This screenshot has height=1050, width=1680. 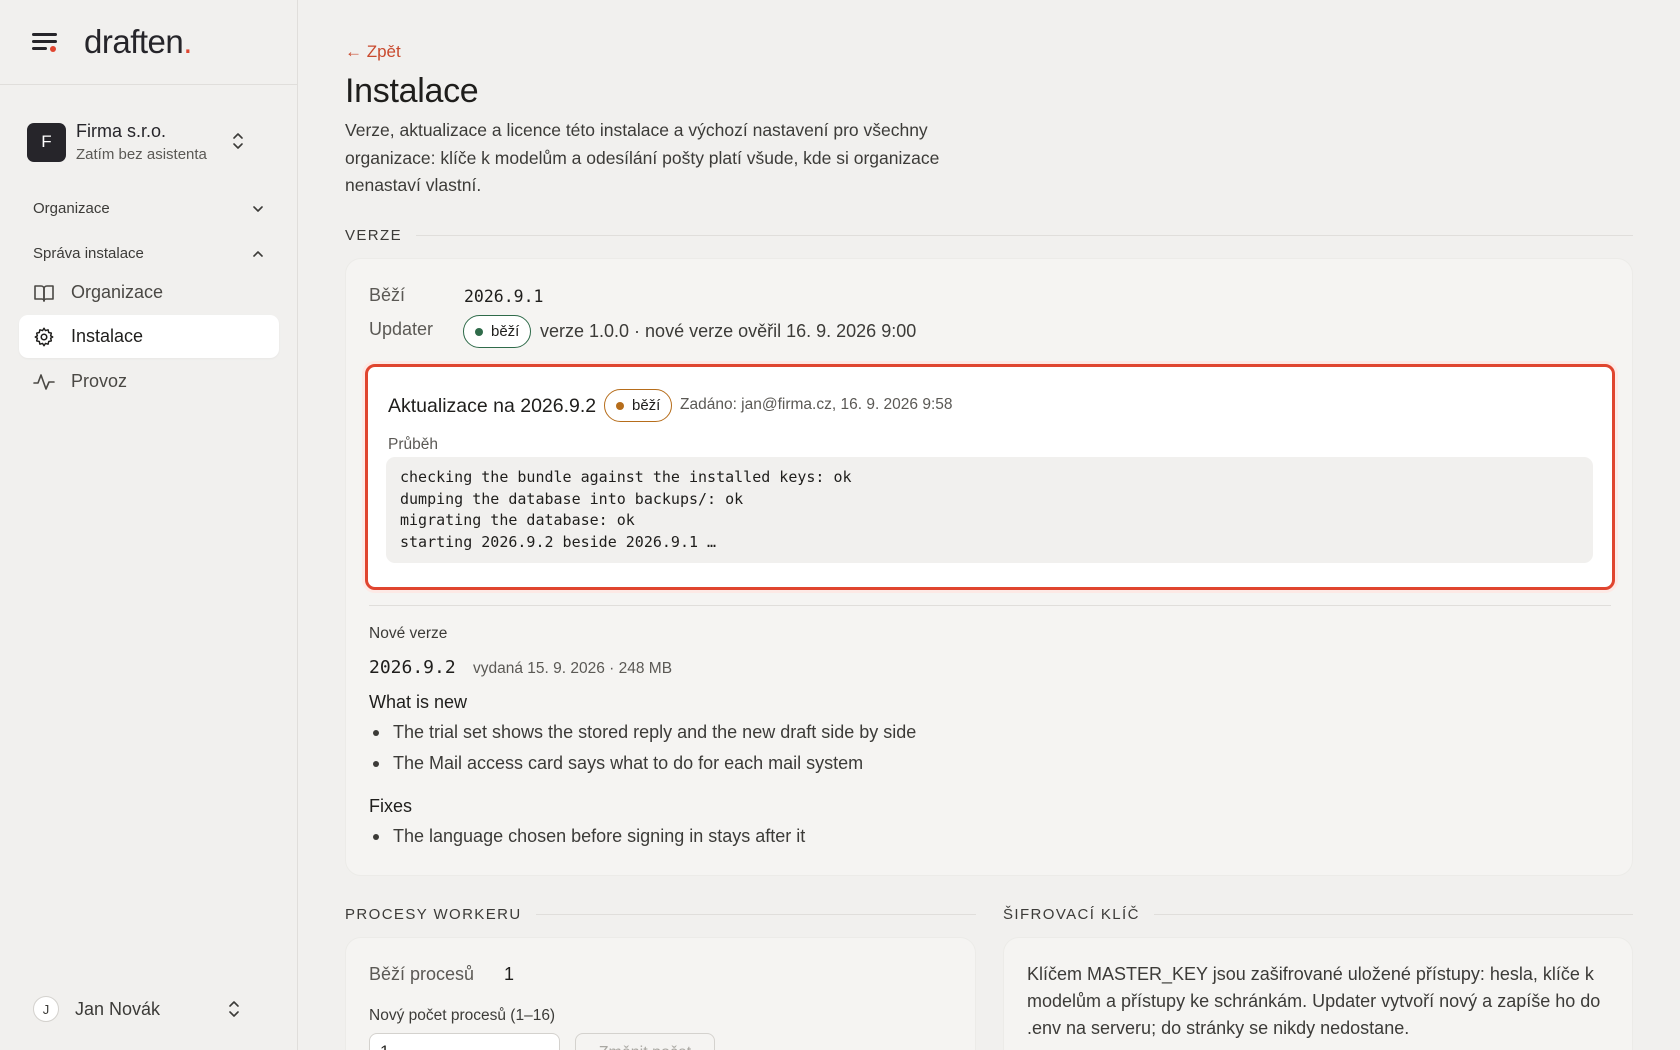 What do you see at coordinates (509, 974) in the screenshot?
I see `workers-running-value: 1` at bounding box center [509, 974].